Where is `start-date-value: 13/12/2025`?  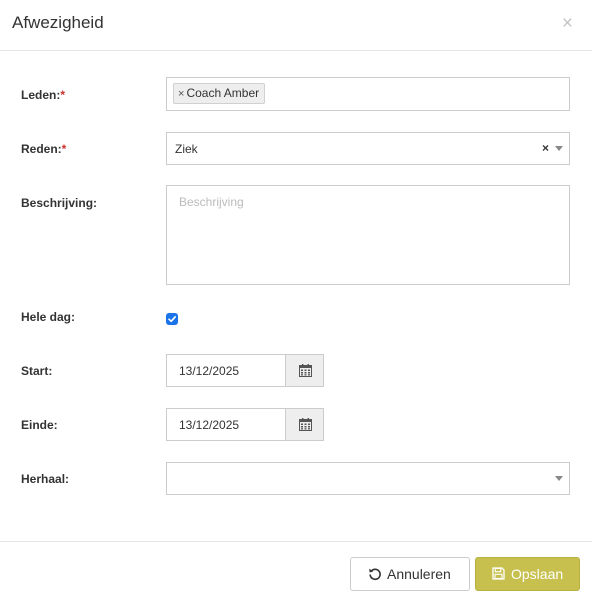 start-date-value: 13/12/2025 is located at coordinates (209, 371).